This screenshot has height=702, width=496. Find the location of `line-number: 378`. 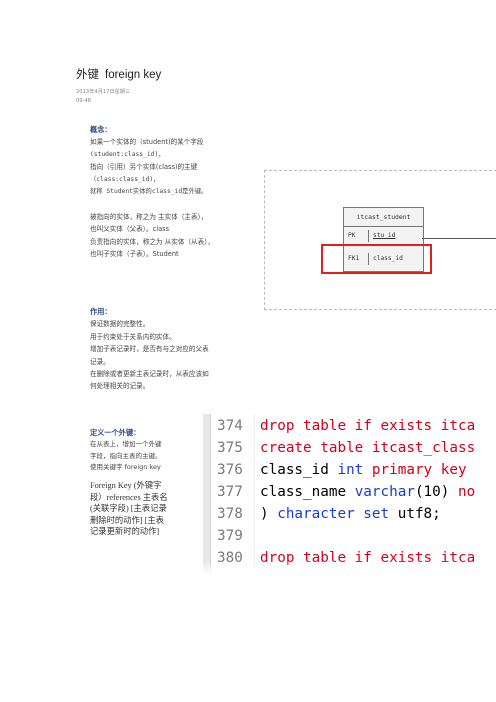

line-number: 378 is located at coordinates (230, 514).